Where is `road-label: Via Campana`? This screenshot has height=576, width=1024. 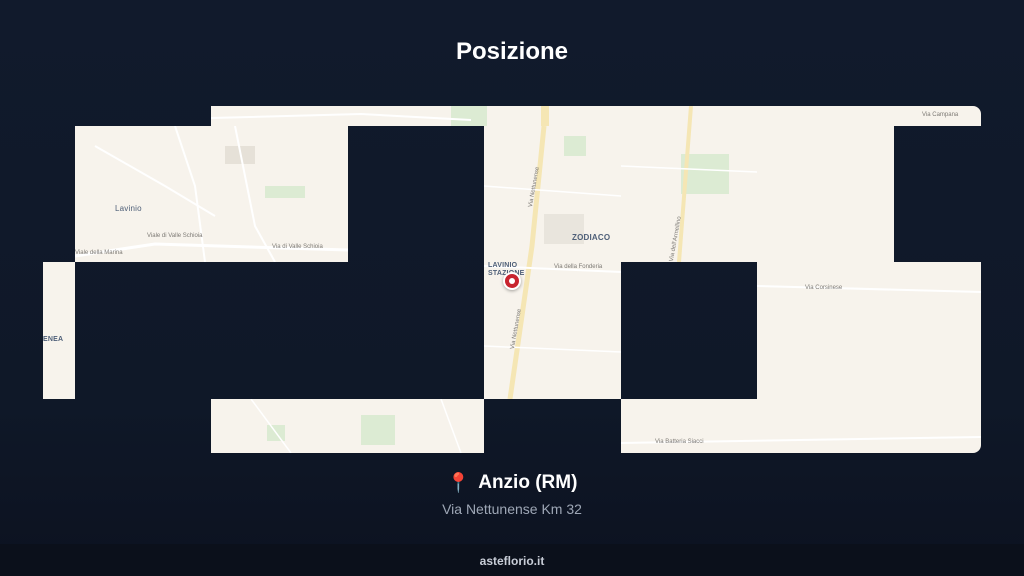
road-label: Via Campana is located at coordinates (940, 115).